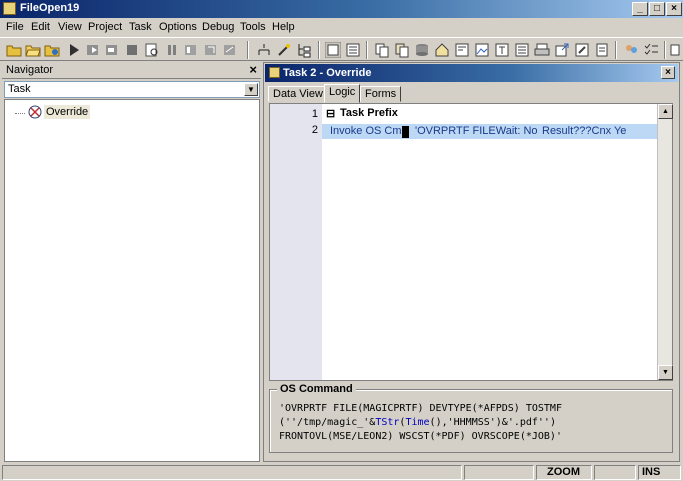  Describe the element at coordinates (659, 472) in the screenshot. I see `status-ins: INS` at that location.